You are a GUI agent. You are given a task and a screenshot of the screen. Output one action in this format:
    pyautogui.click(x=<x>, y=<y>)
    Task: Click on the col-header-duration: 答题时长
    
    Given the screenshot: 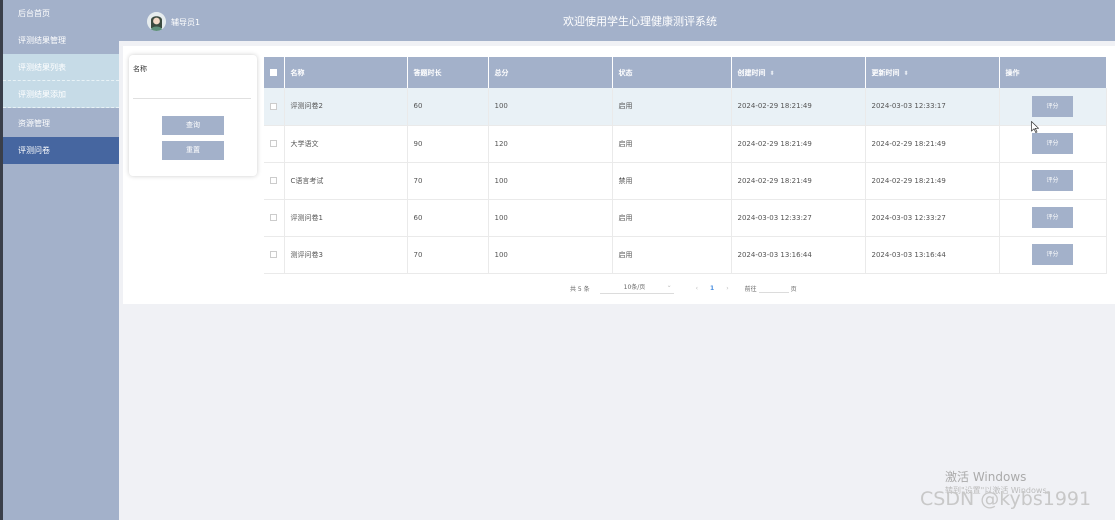 What is the action you would take?
    pyautogui.click(x=448, y=72)
    